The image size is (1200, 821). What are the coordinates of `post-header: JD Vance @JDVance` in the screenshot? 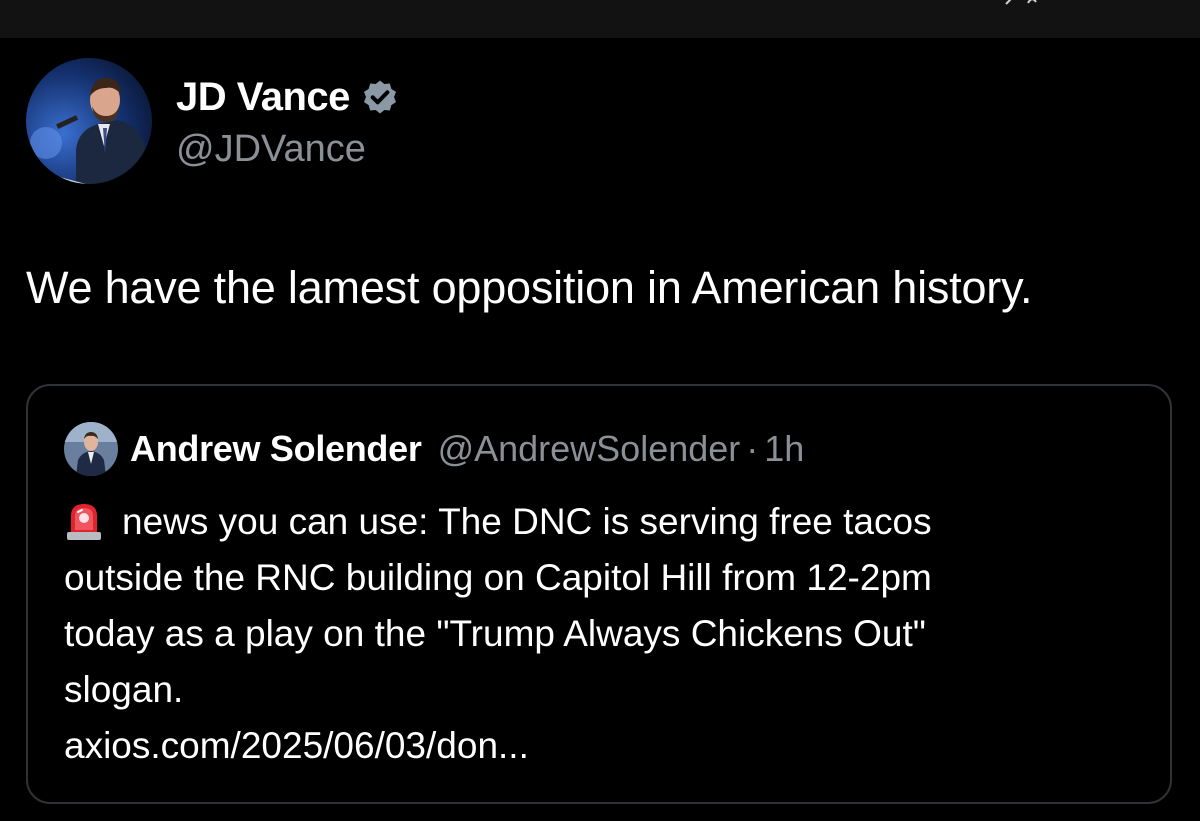 It's located at (213, 121).